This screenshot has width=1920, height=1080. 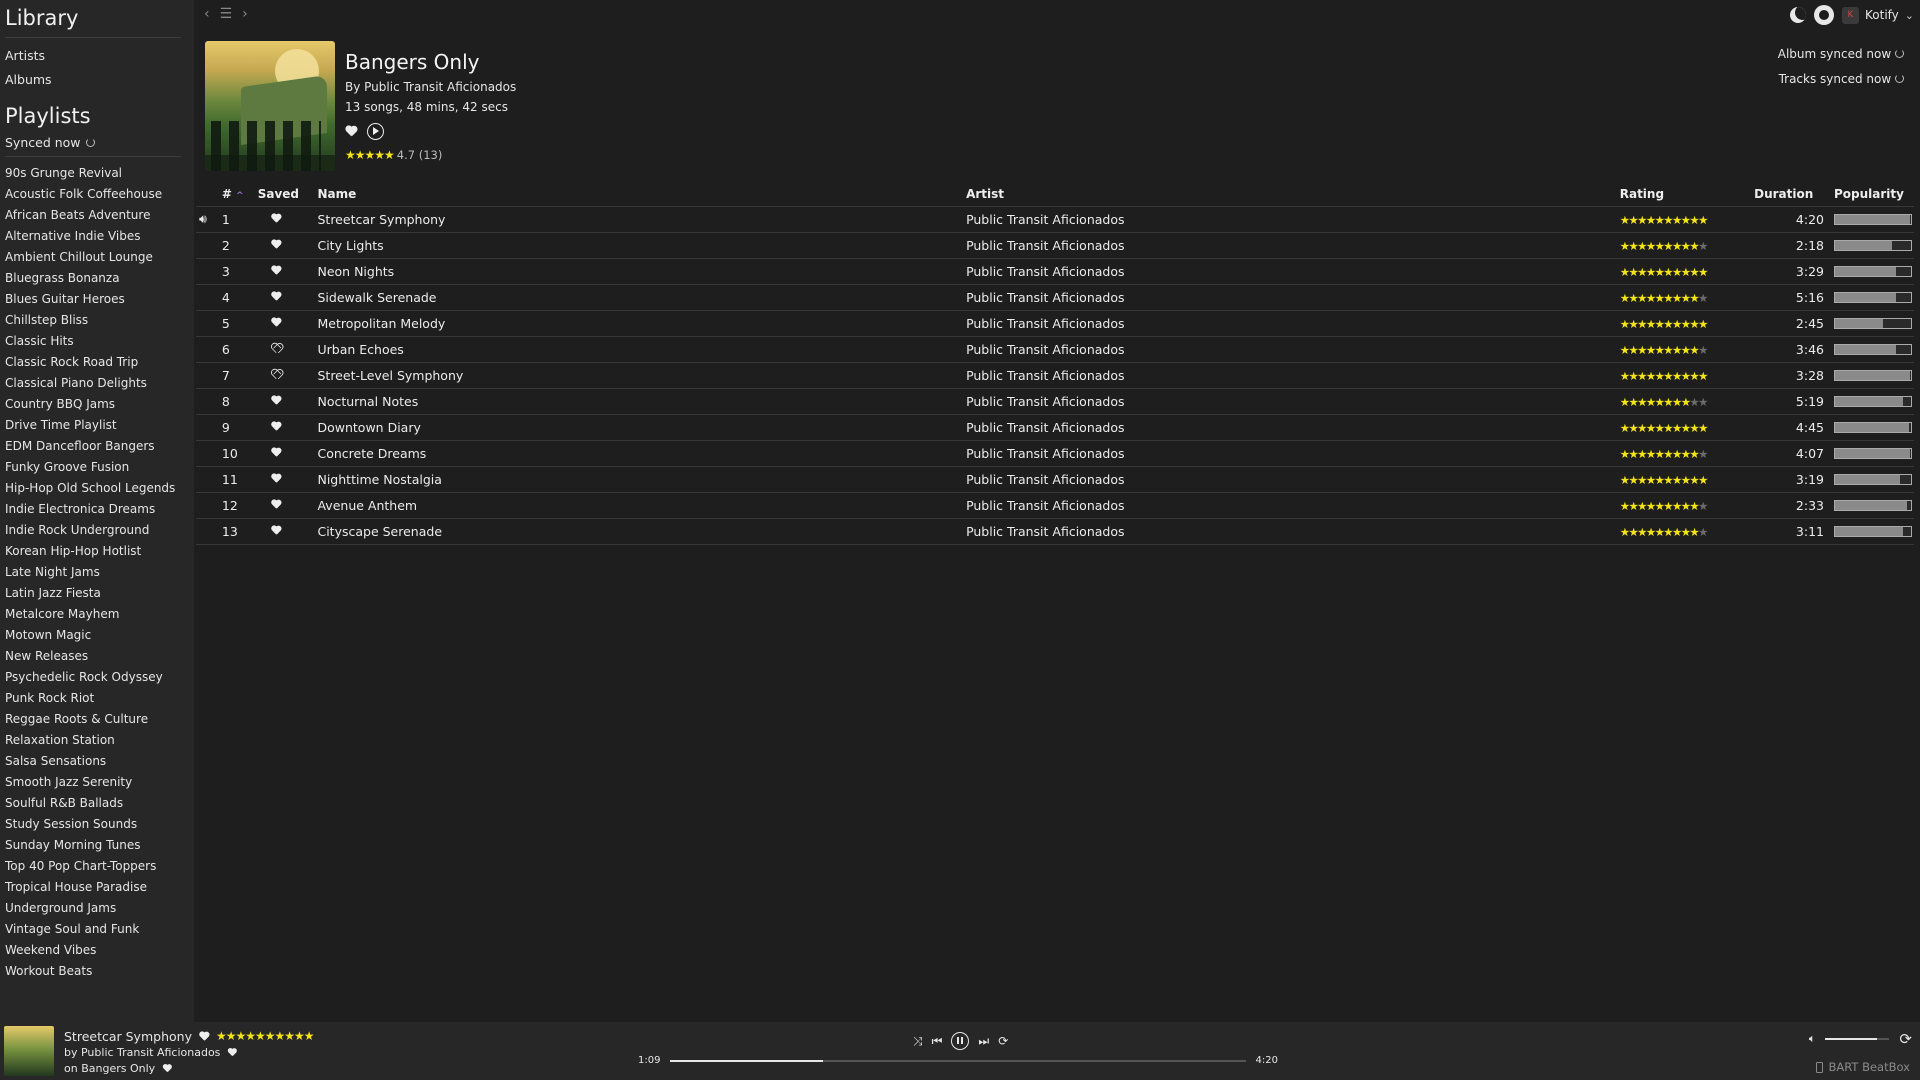 I want to click on queue-list-icon: ☰, so click(x=226, y=14).